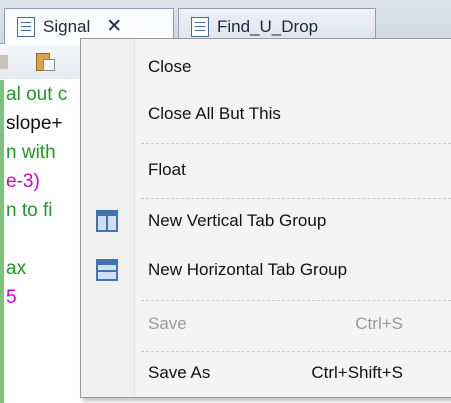 This screenshot has height=403, width=451. I want to click on editor-toolbar, so click(45, 62).